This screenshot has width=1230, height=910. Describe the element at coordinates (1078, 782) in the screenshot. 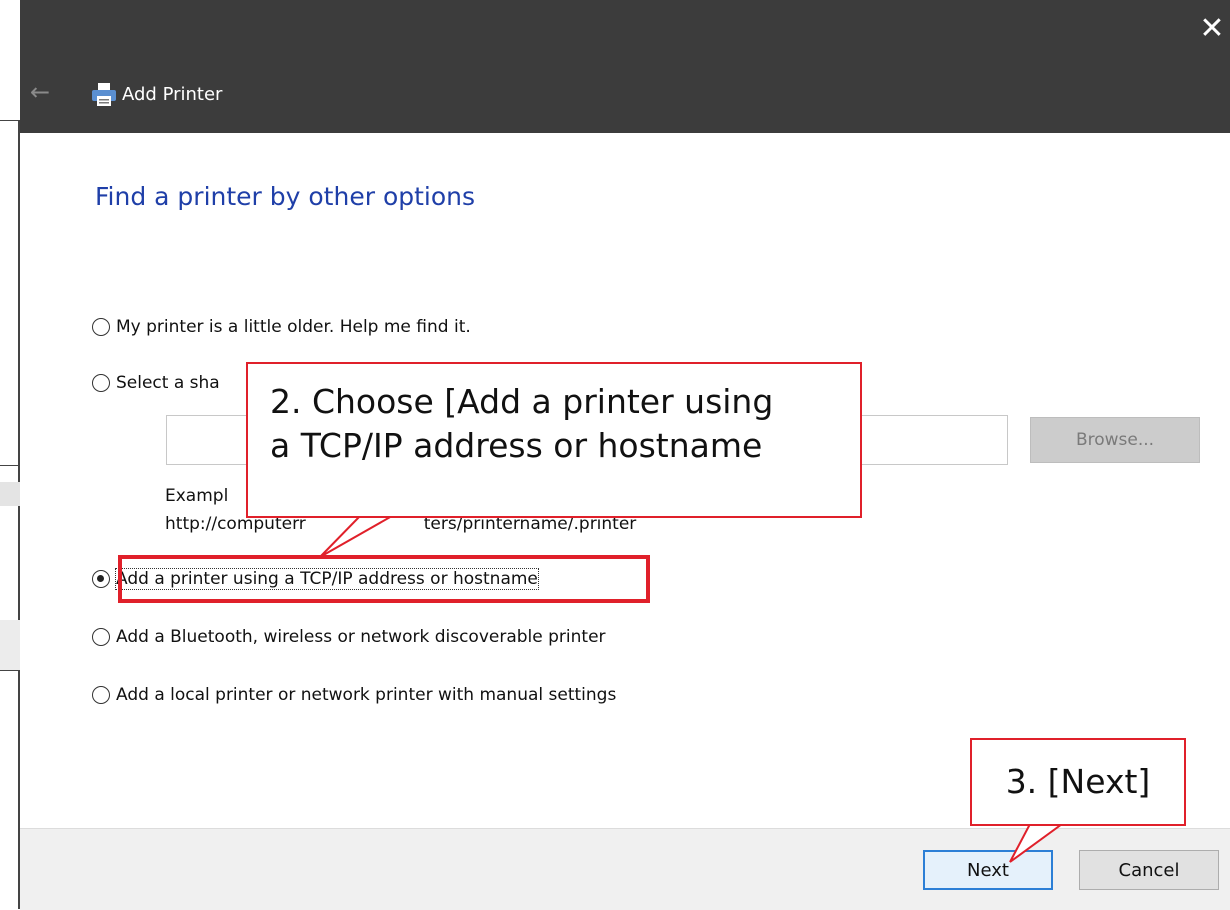

I see `callout-step-3: 3. [Next]` at that location.